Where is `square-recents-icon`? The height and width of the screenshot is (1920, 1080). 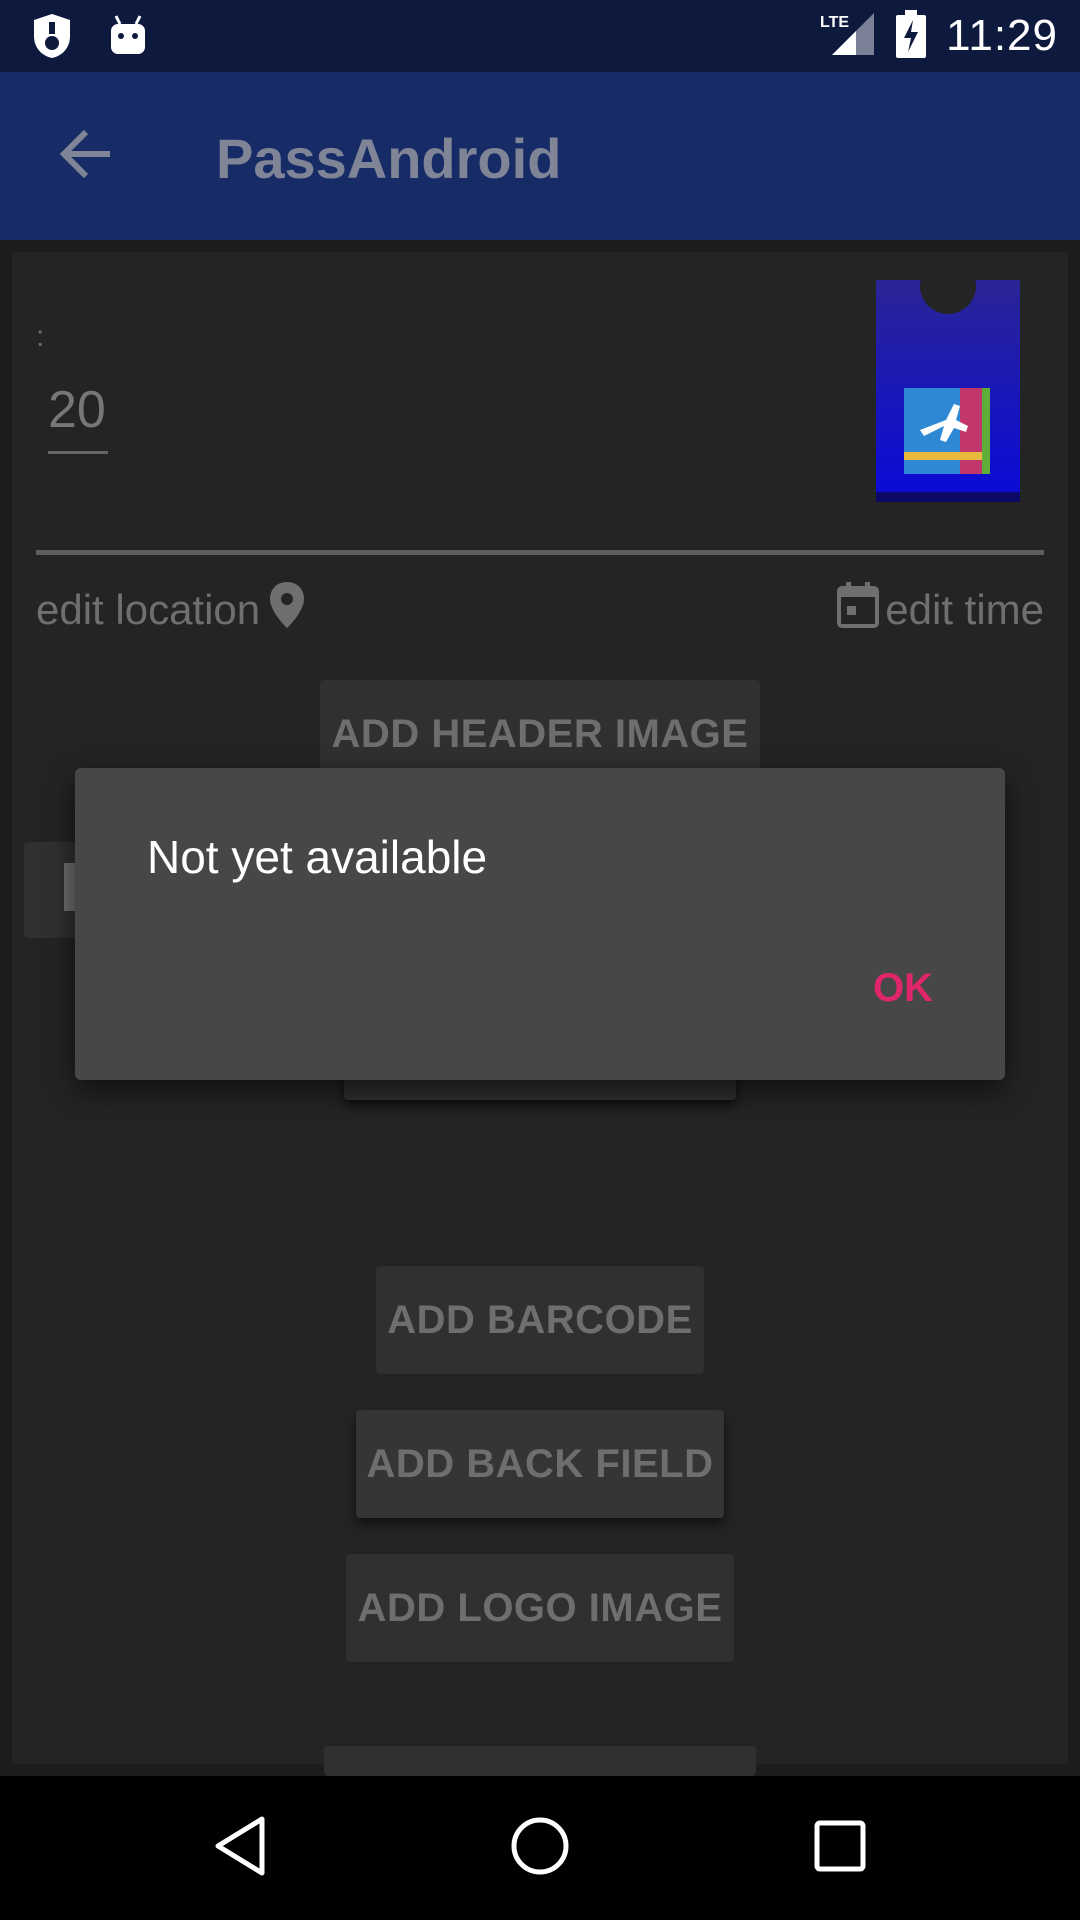 square-recents-icon is located at coordinates (840, 1848).